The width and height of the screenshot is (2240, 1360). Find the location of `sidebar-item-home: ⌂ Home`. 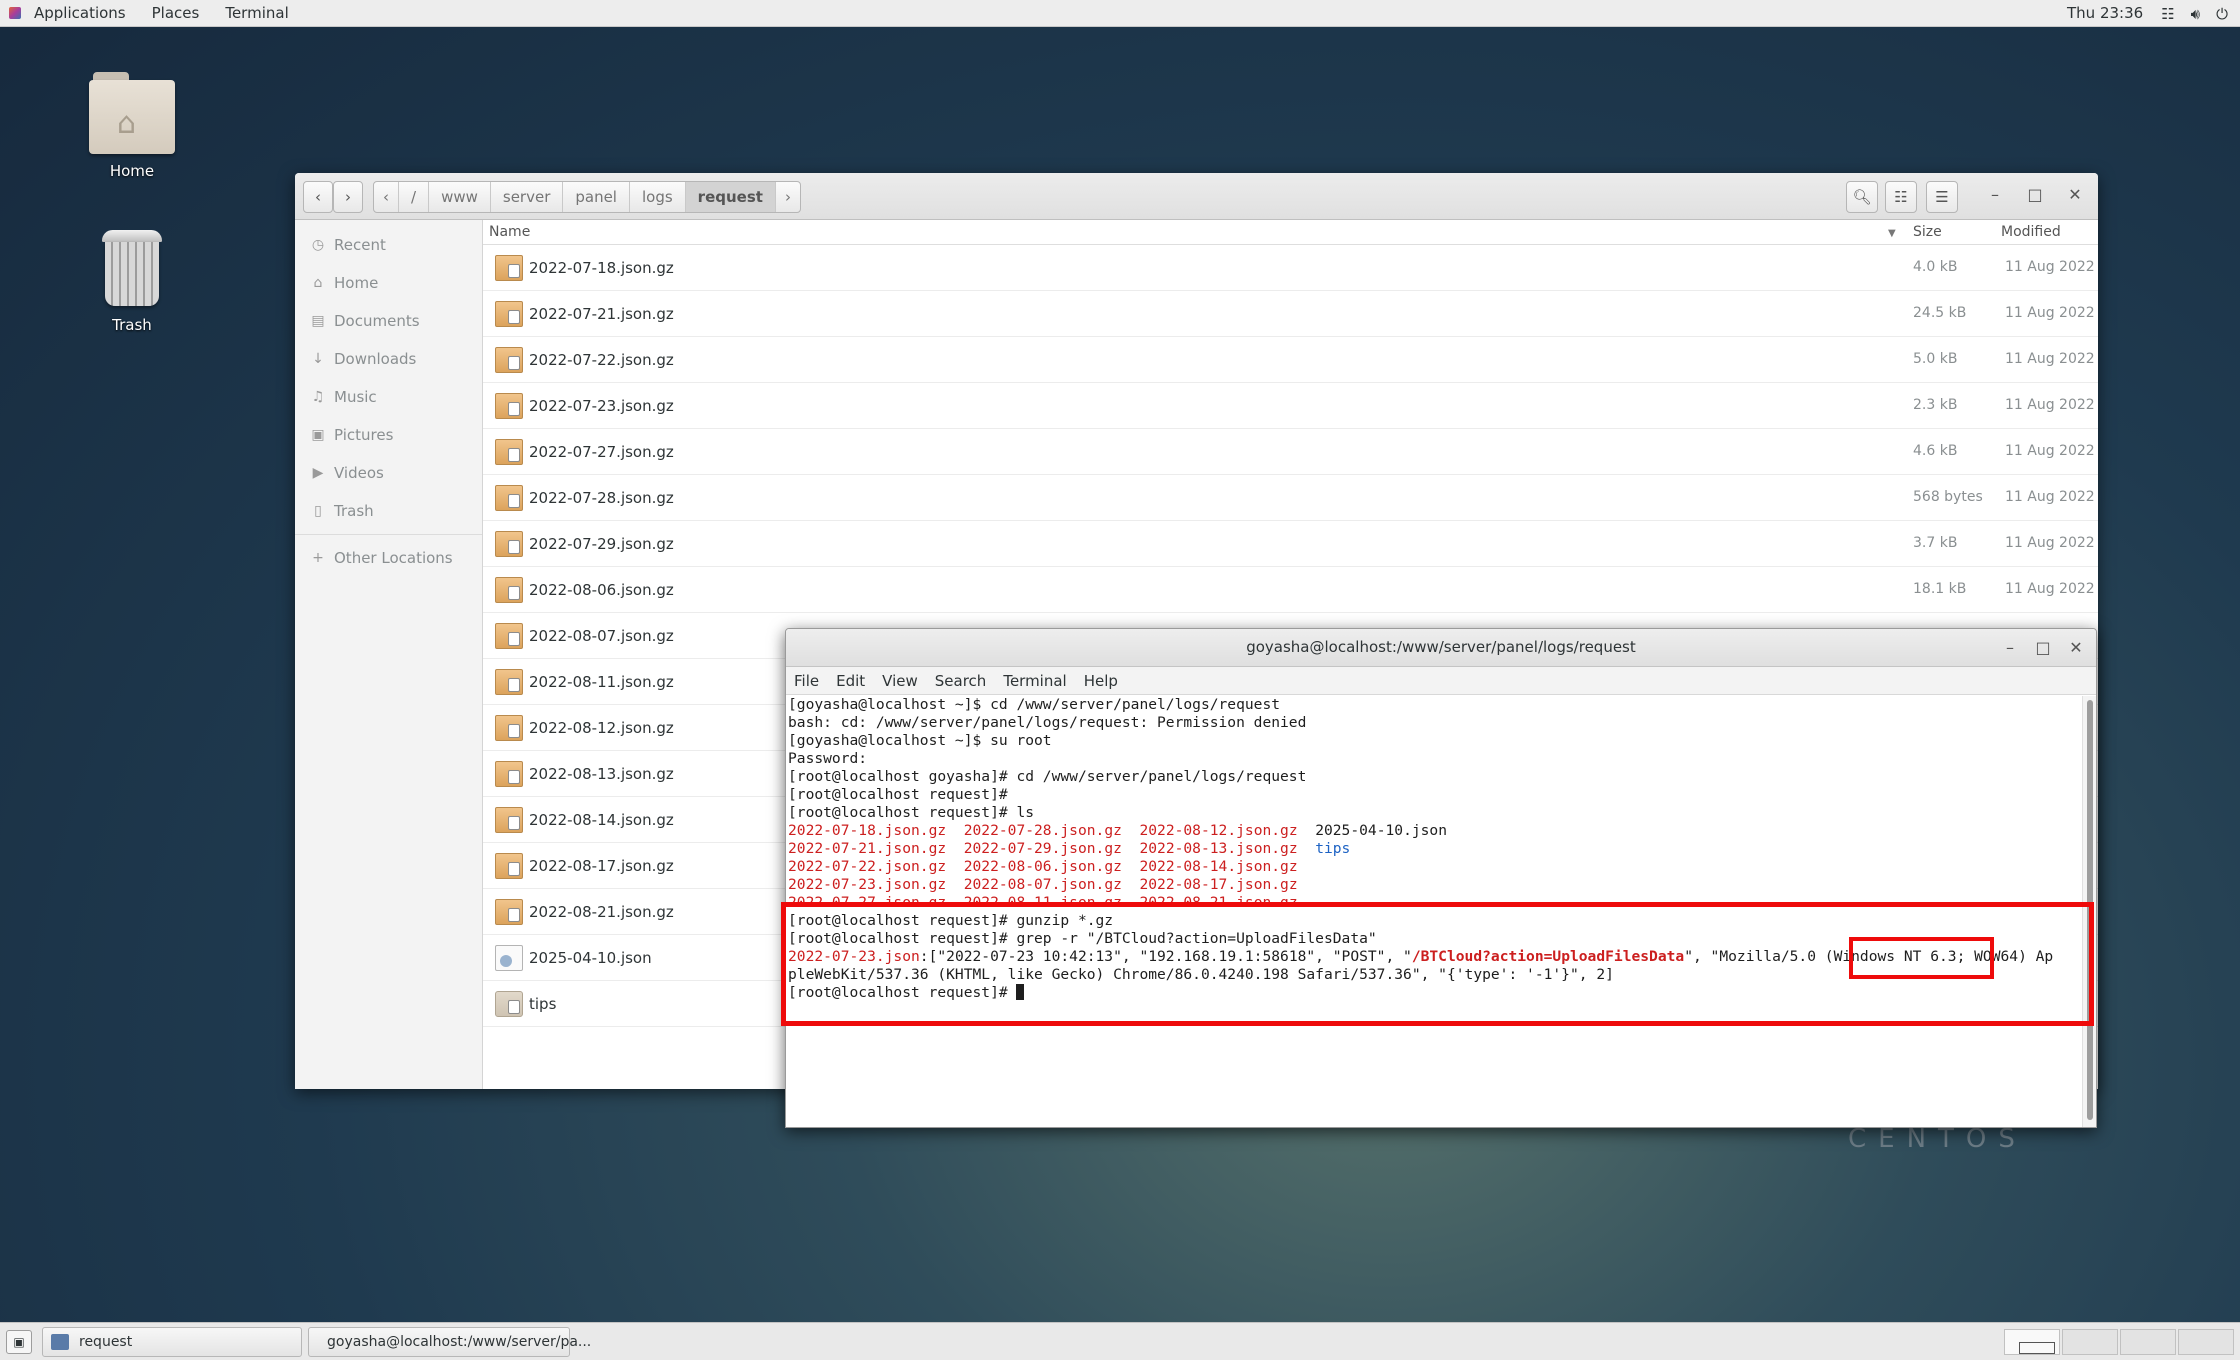

sidebar-item-home: ⌂ Home is located at coordinates (388, 283).